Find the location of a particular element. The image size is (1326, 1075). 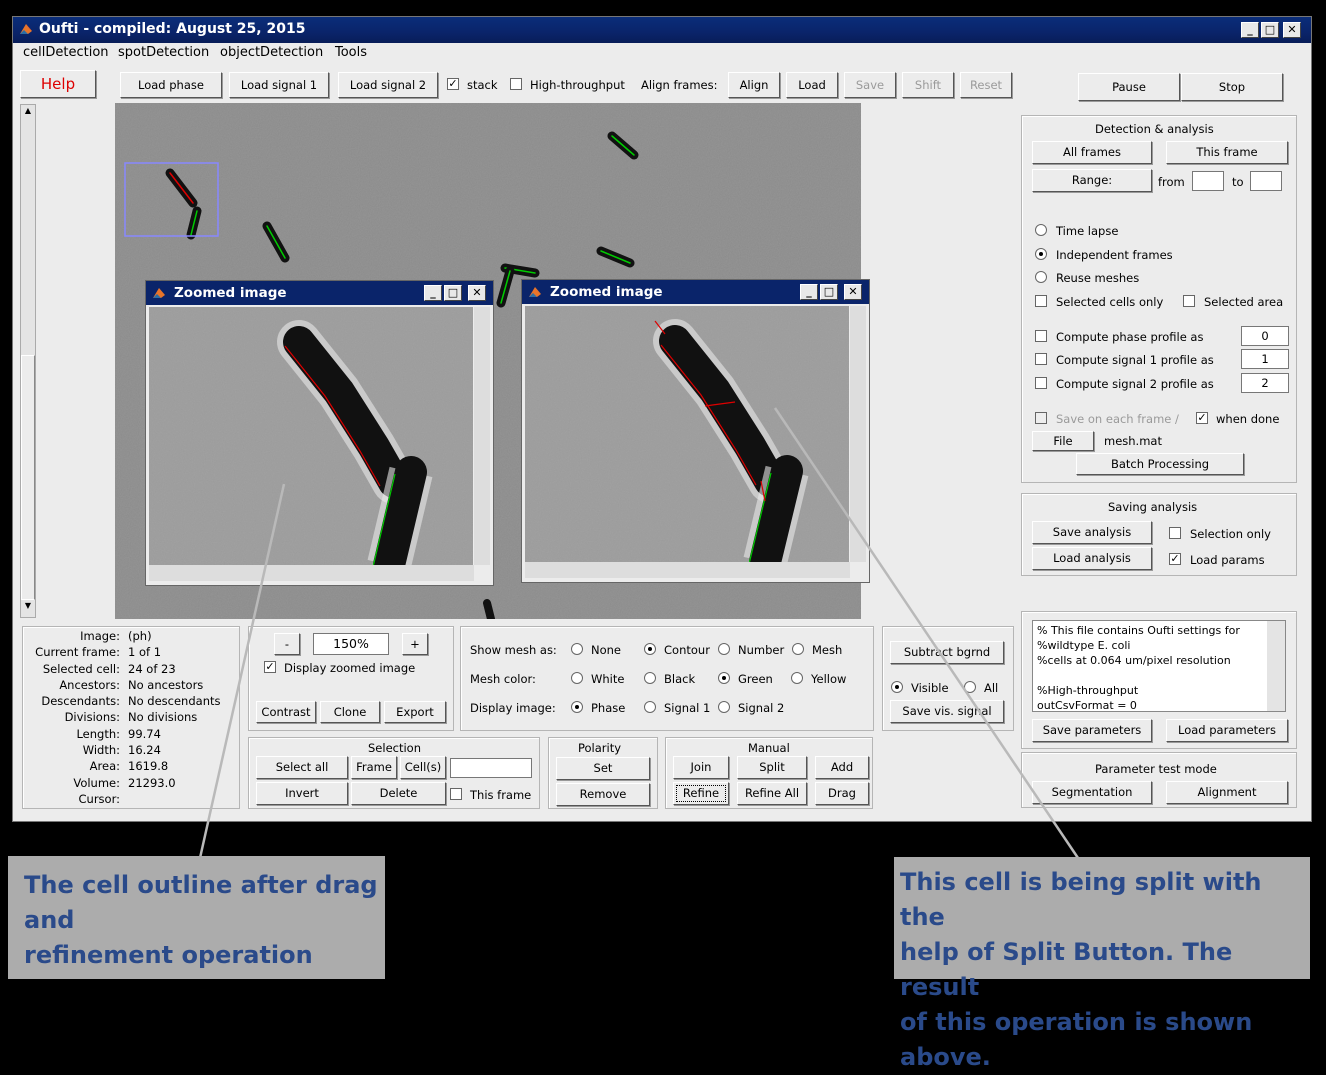

batch-processing-button: Batch Processing is located at coordinates (1160, 464).